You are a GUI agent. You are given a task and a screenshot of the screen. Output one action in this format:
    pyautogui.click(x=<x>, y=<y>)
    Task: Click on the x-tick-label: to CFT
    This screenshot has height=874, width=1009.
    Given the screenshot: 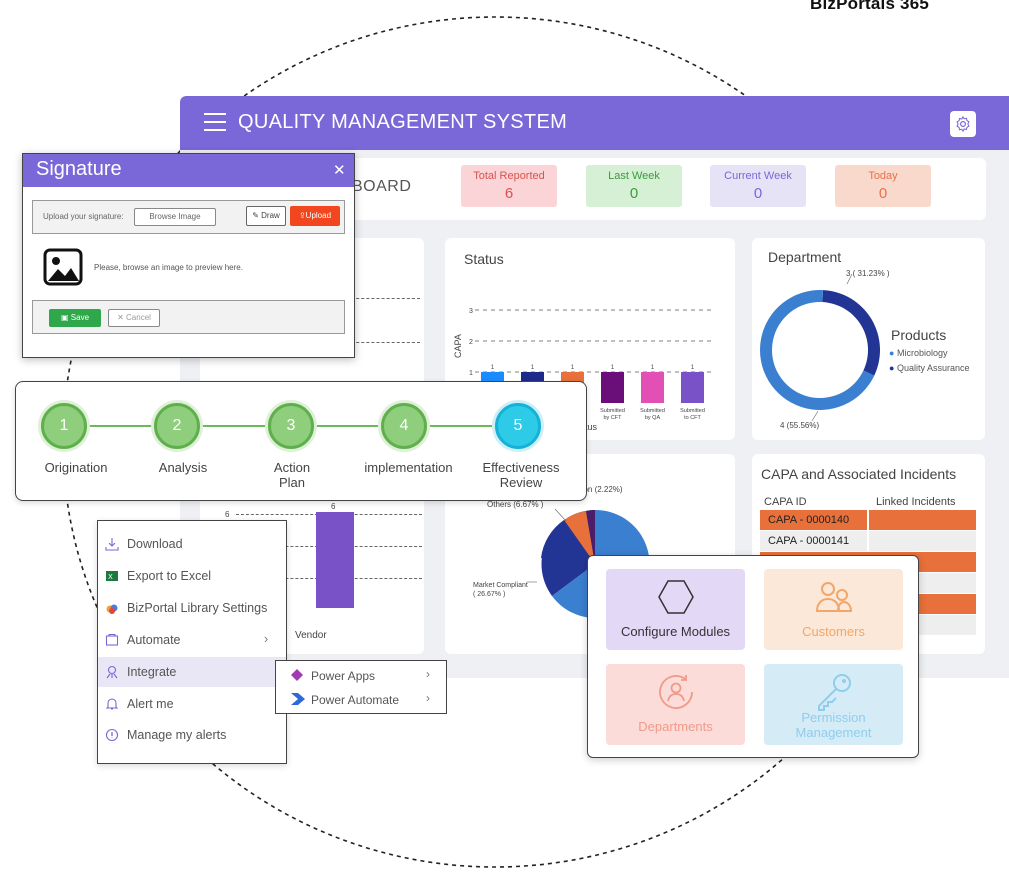 What is the action you would take?
    pyautogui.click(x=692, y=418)
    